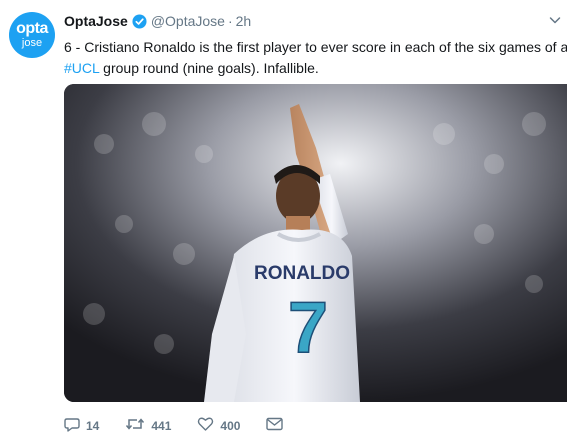 The image size is (567, 441). What do you see at coordinates (218, 425) in the screenshot?
I see `like-button: 400` at bounding box center [218, 425].